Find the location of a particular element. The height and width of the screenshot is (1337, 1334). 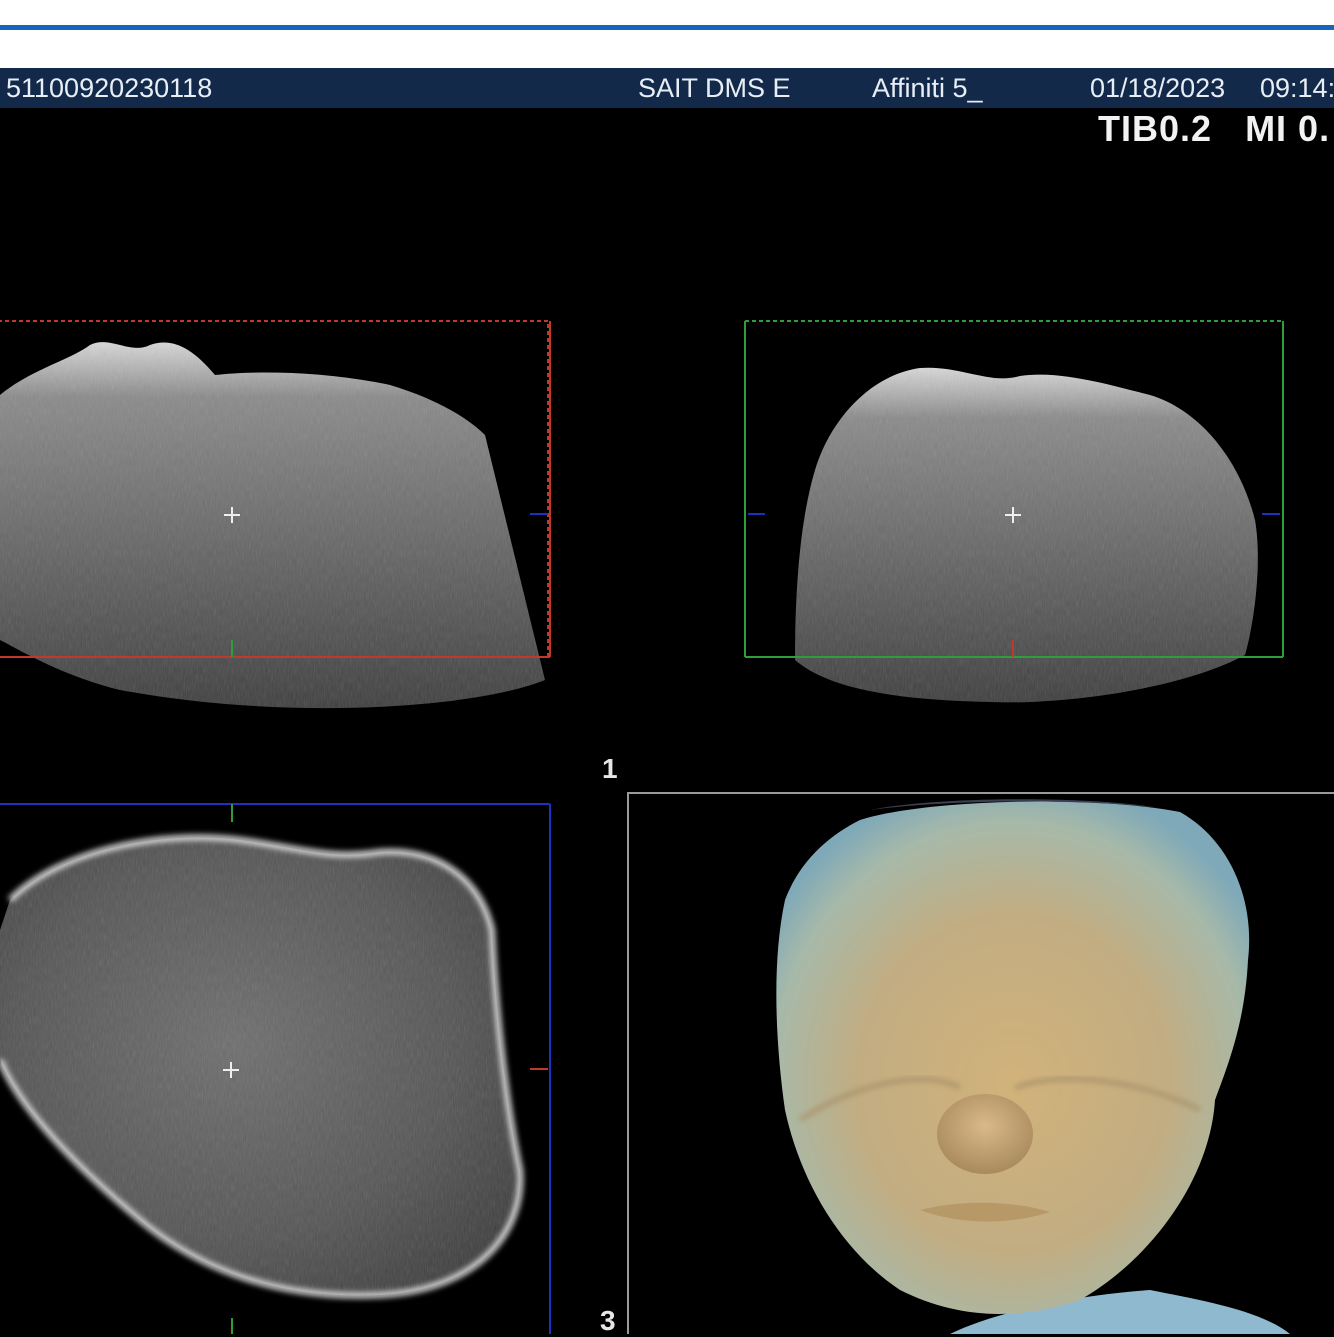

coronal-speckle is located at coordinates (1026, 535).